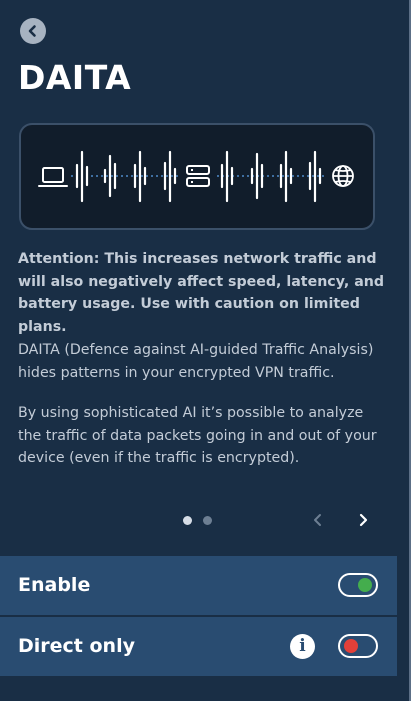  I want to click on page-title: DAITA, so click(75, 77).